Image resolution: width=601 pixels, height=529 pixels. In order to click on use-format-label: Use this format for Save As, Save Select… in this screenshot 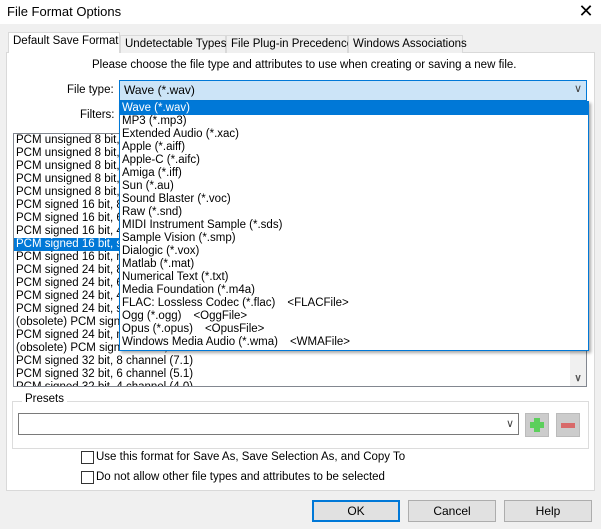, I will do `click(251, 457)`.